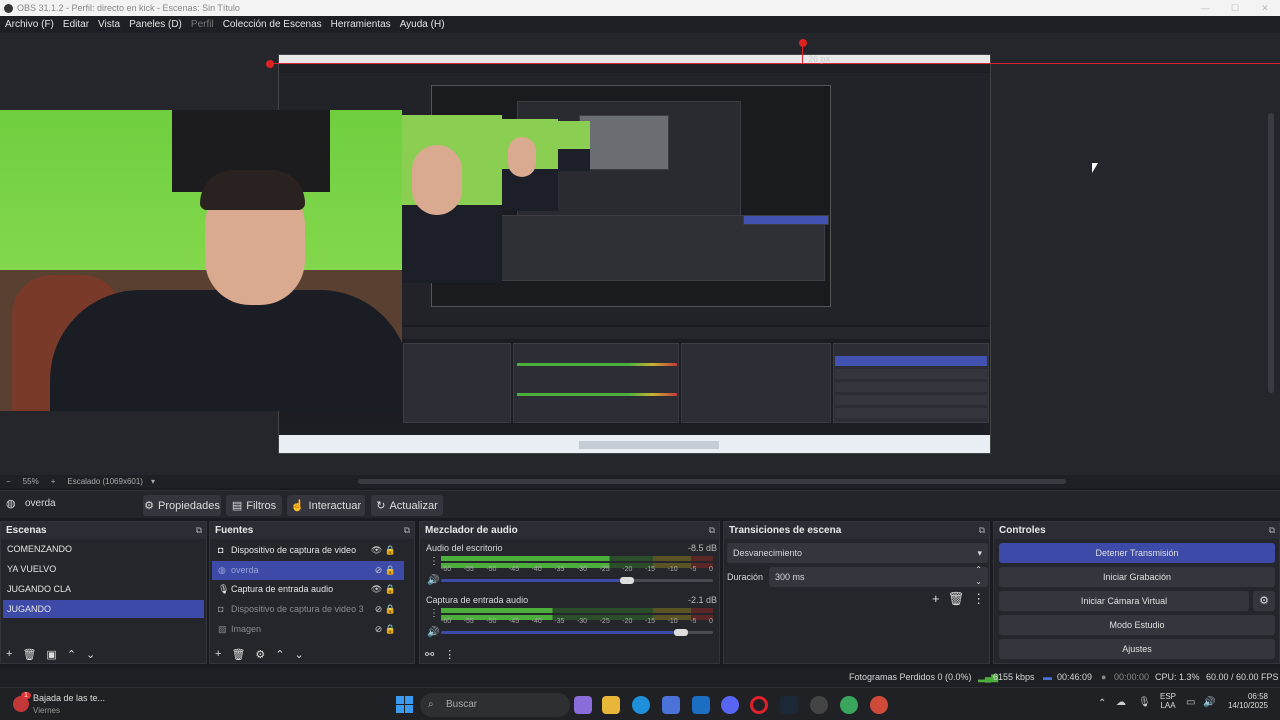 The image size is (1280, 720). Describe the element at coordinates (1137, 625) in the screenshot. I see `studio-mode-button: Modo Estudio` at that location.